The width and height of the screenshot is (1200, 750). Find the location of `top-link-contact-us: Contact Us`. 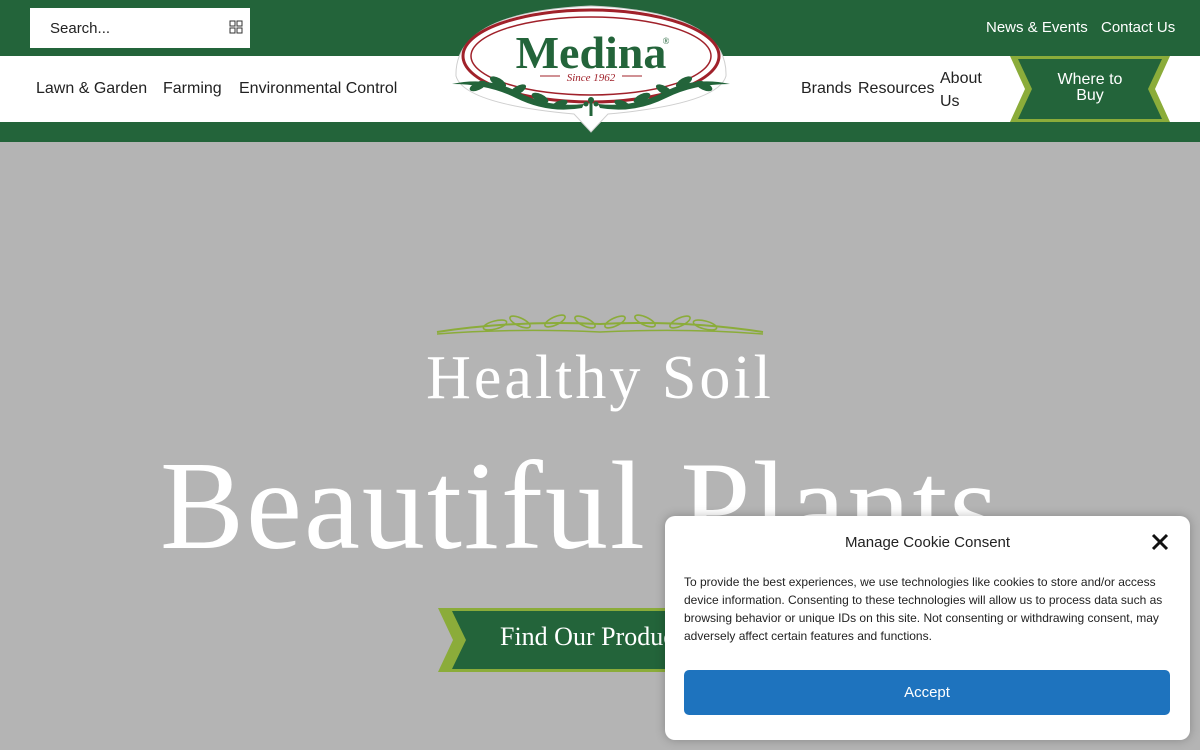

top-link-contact-us: Contact Us is located at coordinates (1138, 27).